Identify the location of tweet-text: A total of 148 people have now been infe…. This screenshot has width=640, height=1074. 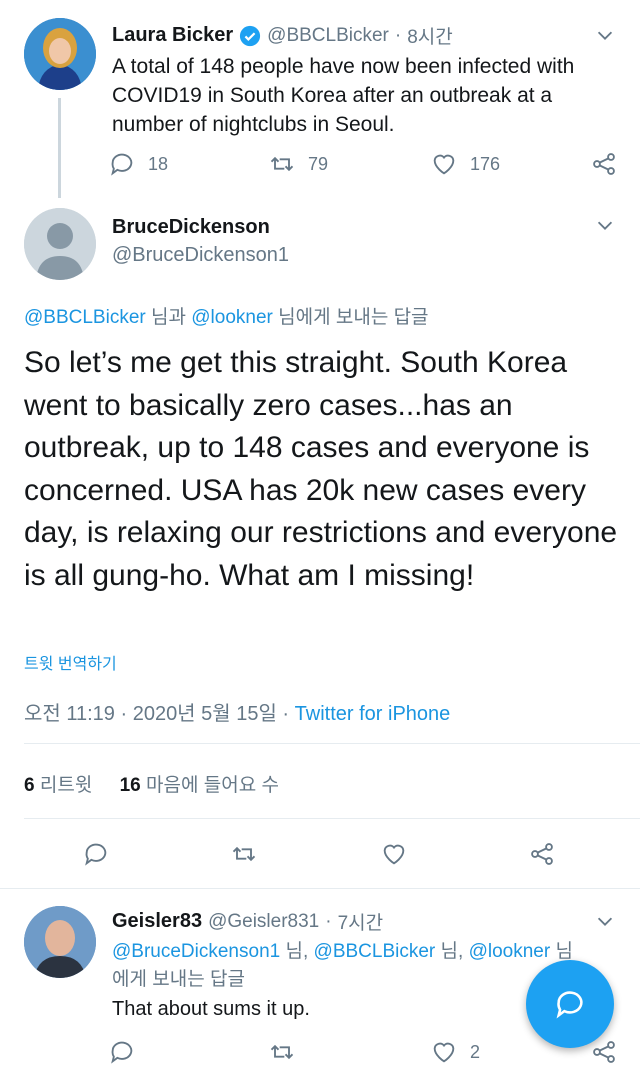
(343, 95).